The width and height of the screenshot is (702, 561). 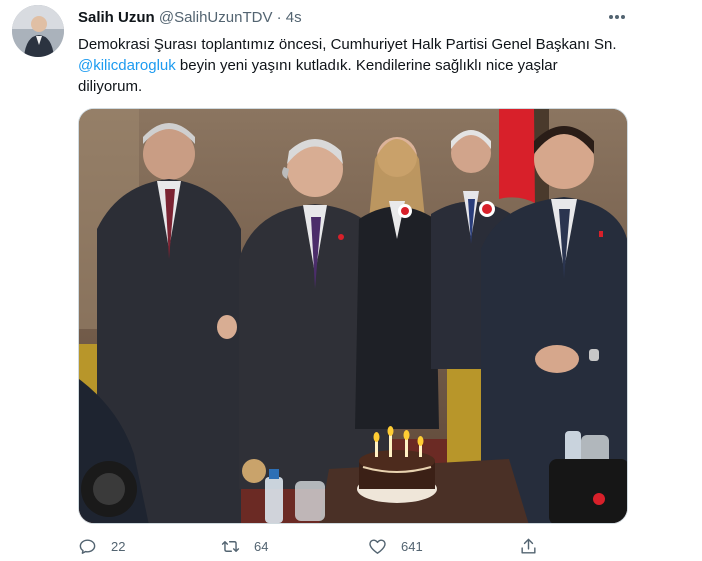 I want to click on retweet-count: 64, so click(x=261, y=546).